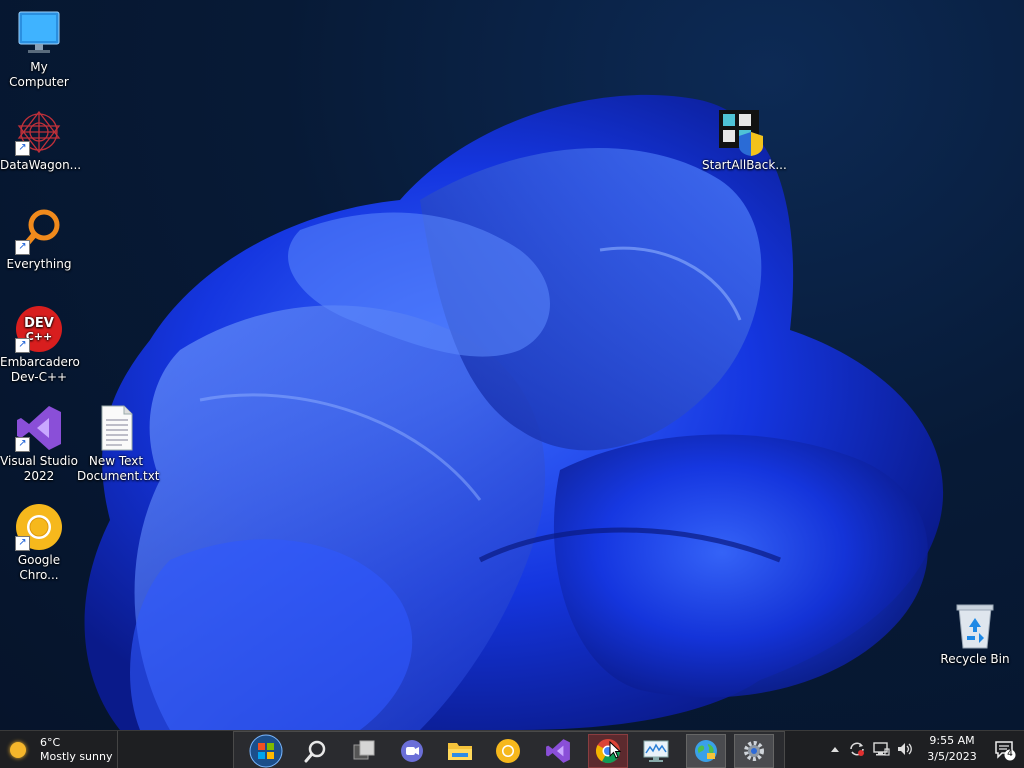  What do you see at coordinates (952, 740) in the screenshot?
I see `clock-time: 9:55 AM` at bounding box center [952, 740].